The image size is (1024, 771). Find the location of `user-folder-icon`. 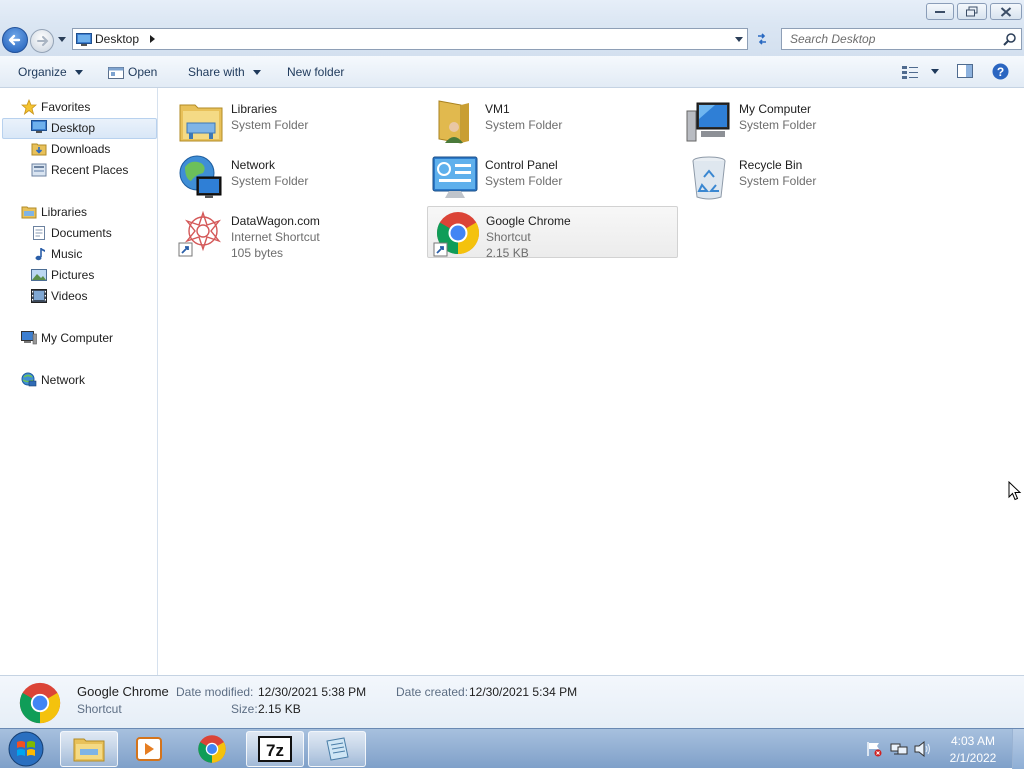

user-folder-icon is located at coordinates (453, 122).